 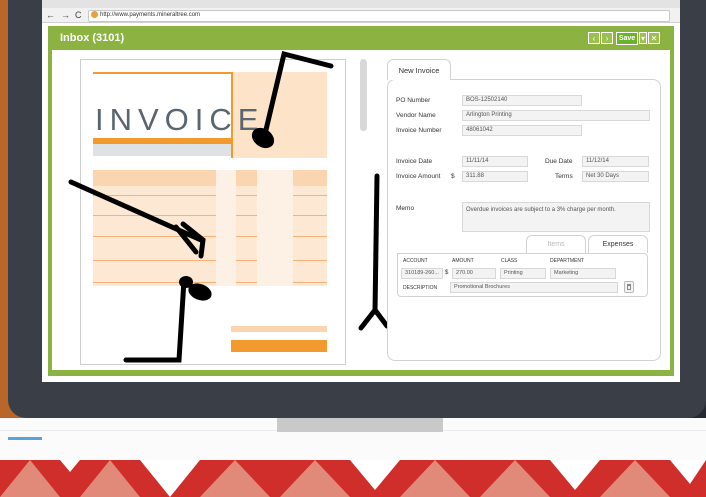 I want to click on trash-icon, so click(x=629, y=287).